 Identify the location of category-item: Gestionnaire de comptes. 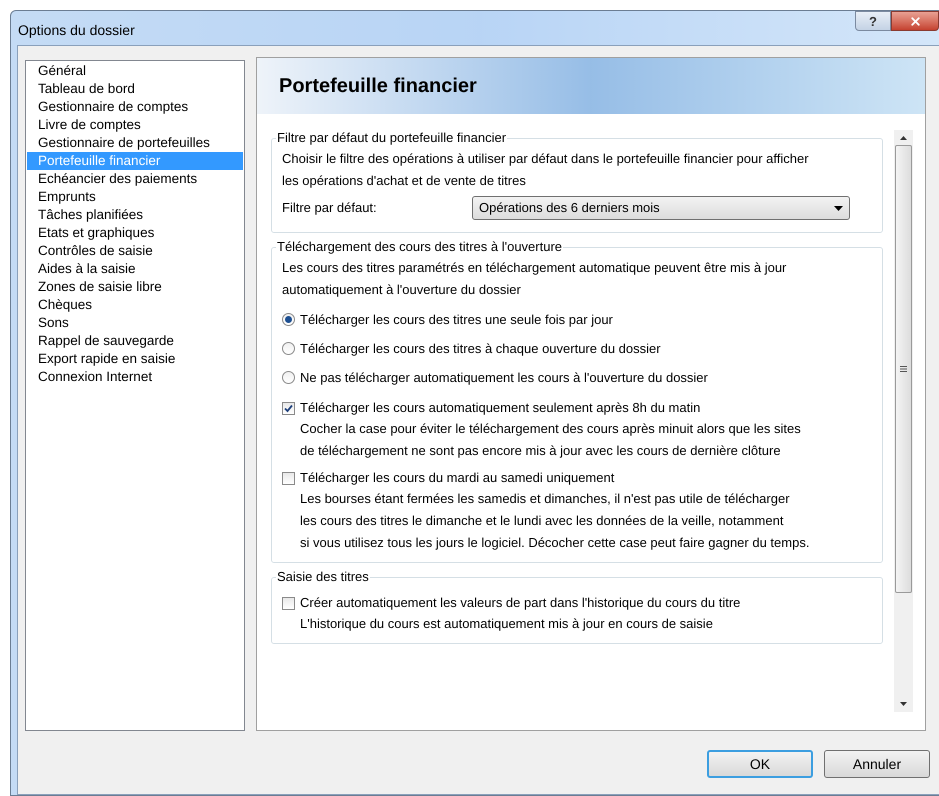
(135, 107).